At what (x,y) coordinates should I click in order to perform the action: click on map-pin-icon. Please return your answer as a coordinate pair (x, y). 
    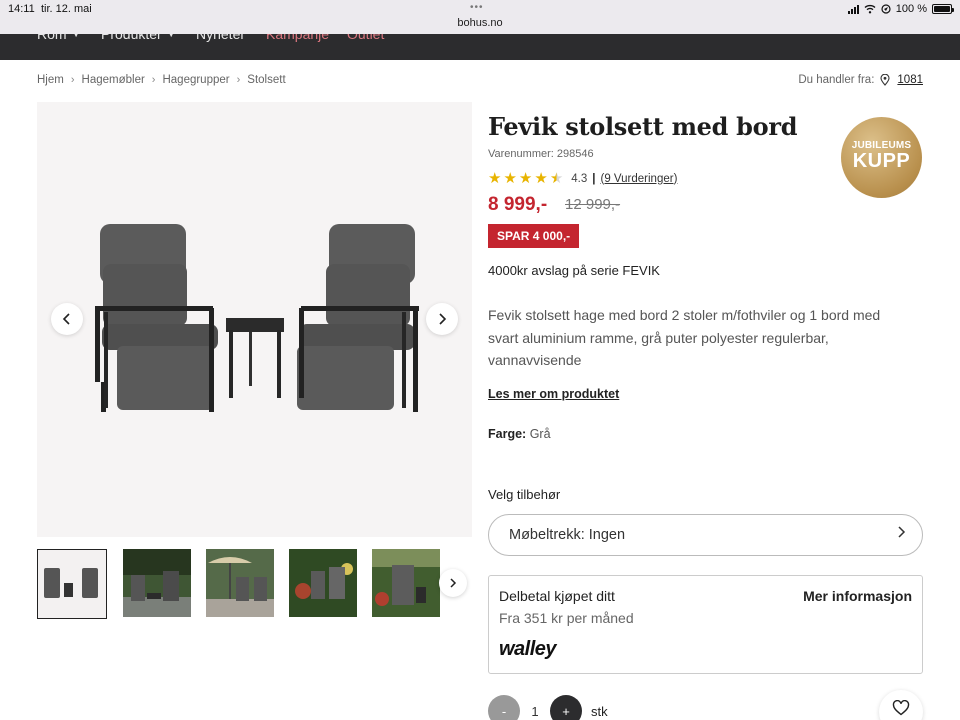
    Looking at the image, I should click on (885, 80).